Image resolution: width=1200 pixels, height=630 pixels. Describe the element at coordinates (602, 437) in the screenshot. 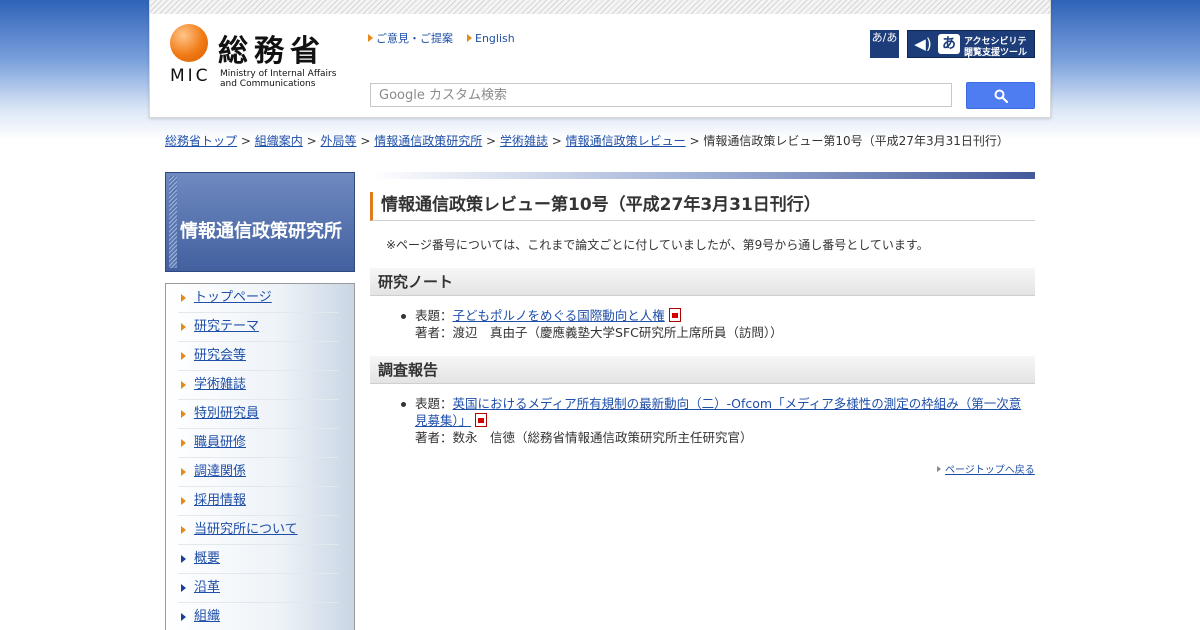

I see `author-name: 数永 信徳（総務省情報通信政策研究所主任研究官）` at that location.